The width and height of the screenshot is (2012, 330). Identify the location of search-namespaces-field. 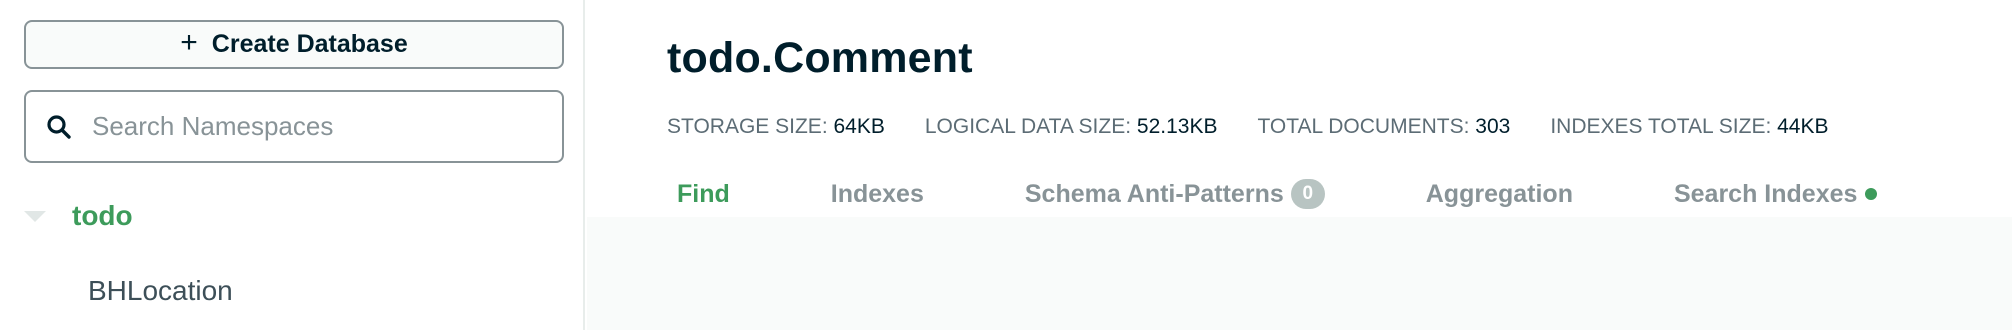
(294, 126).